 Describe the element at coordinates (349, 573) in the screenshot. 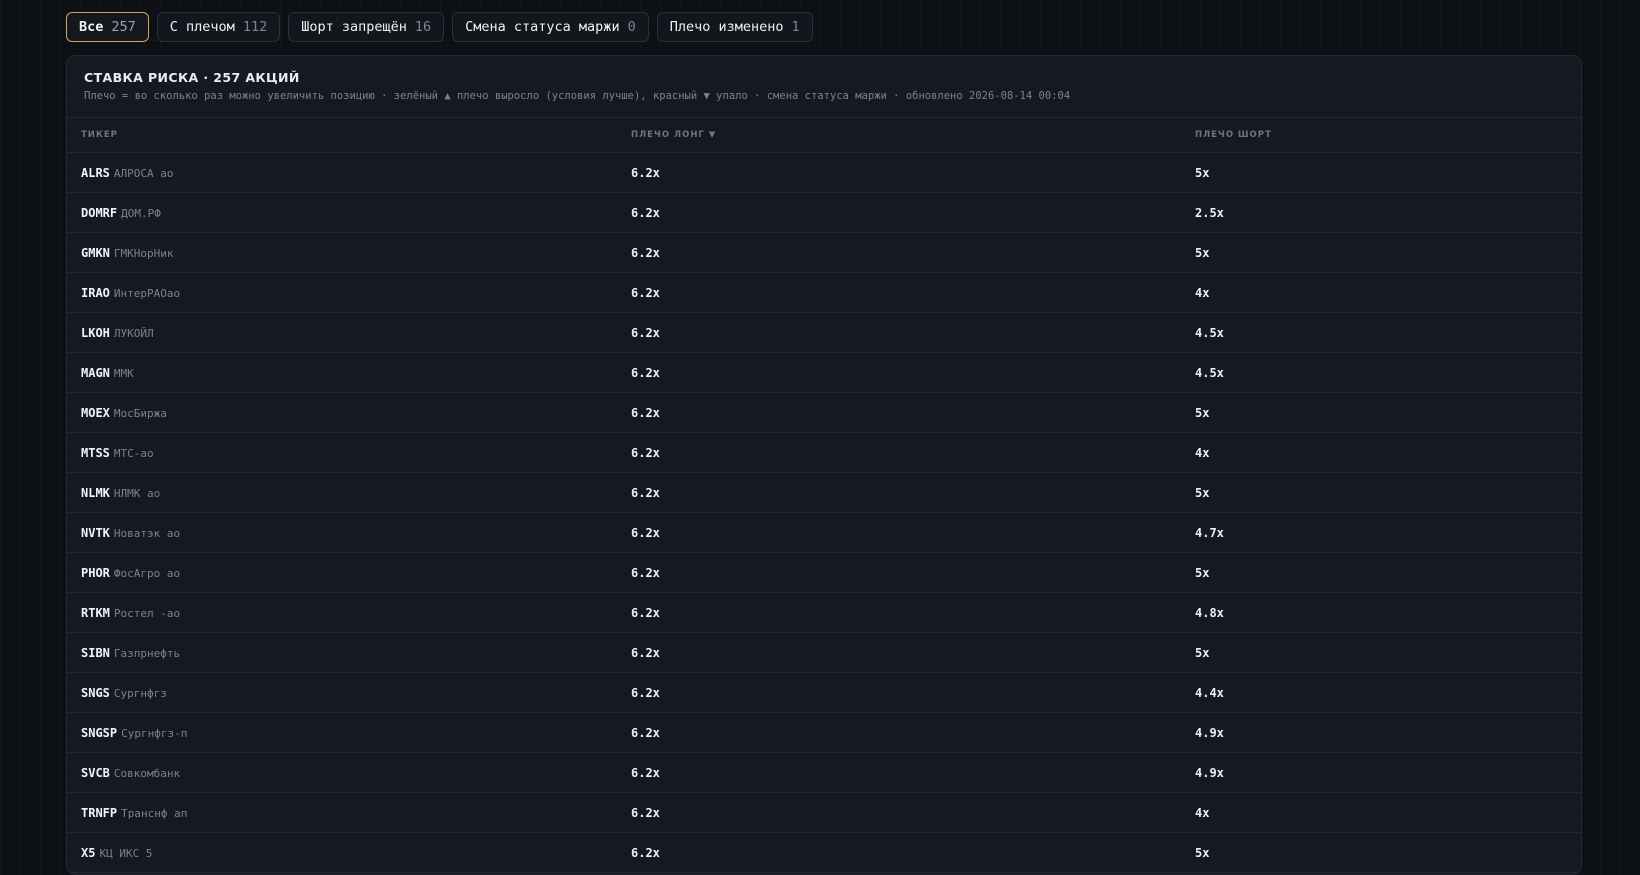

I see `ticker-cell: PHOR ФосАгро ао` at that location.